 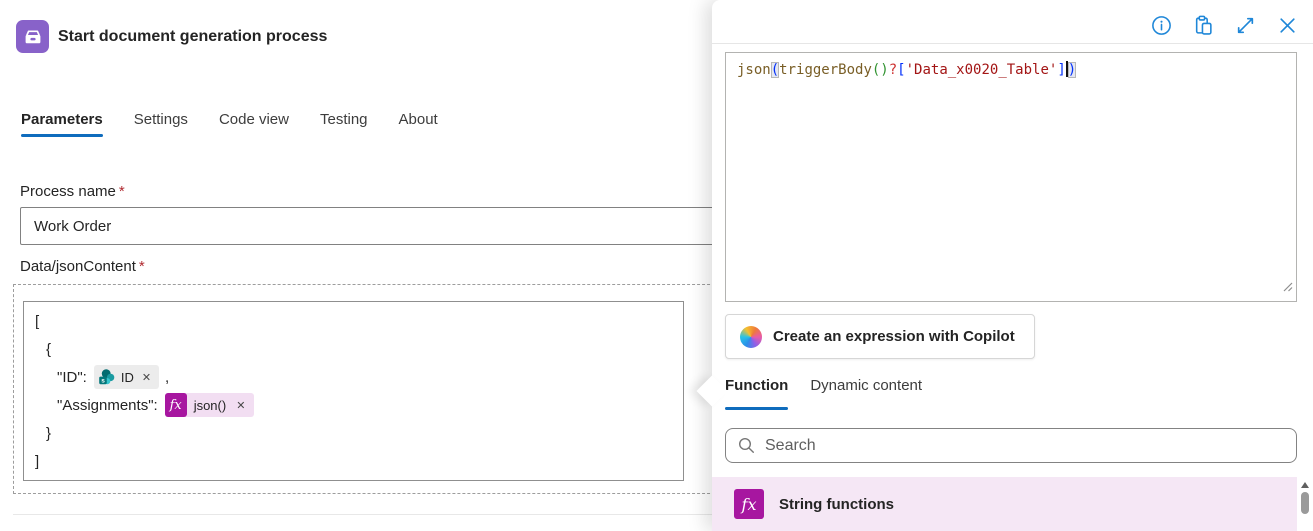 What do you see at coordinates (1224, 25) in the screenshot?
I see `panel-toolbar` at bounding box center [1224, 25].